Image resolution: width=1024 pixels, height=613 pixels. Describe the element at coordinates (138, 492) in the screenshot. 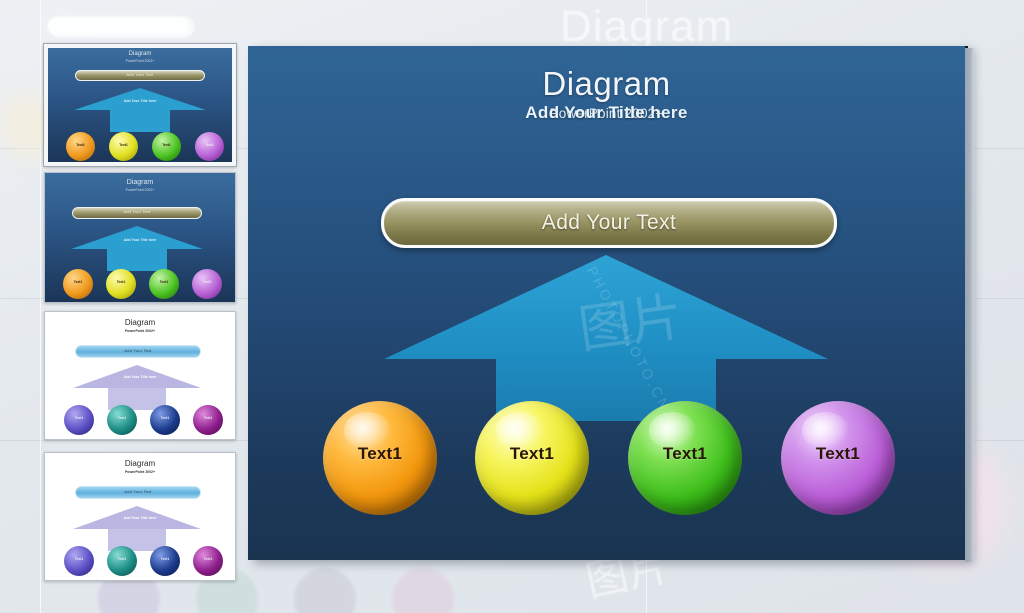

I see `thumbnail-4-pill: Add Your Text` at that location.